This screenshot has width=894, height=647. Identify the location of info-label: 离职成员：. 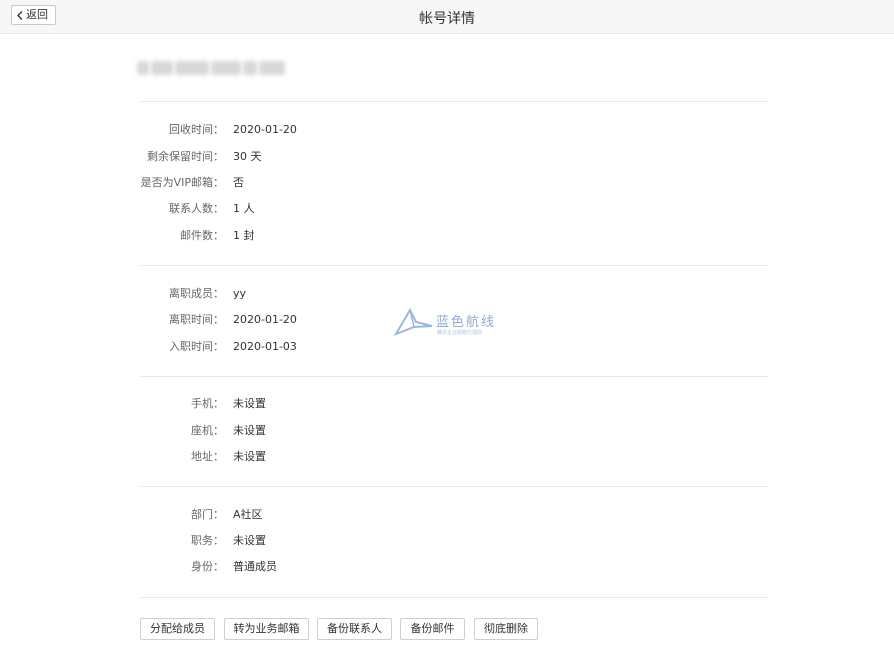
(196, 293).